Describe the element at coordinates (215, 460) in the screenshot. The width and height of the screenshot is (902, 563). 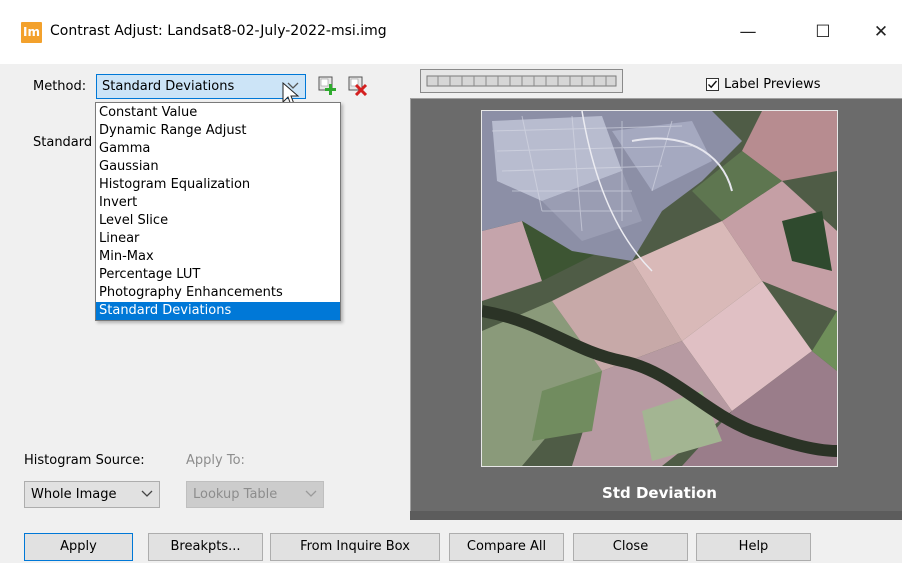
I see `apply-to-label: Apply To:` at that location.